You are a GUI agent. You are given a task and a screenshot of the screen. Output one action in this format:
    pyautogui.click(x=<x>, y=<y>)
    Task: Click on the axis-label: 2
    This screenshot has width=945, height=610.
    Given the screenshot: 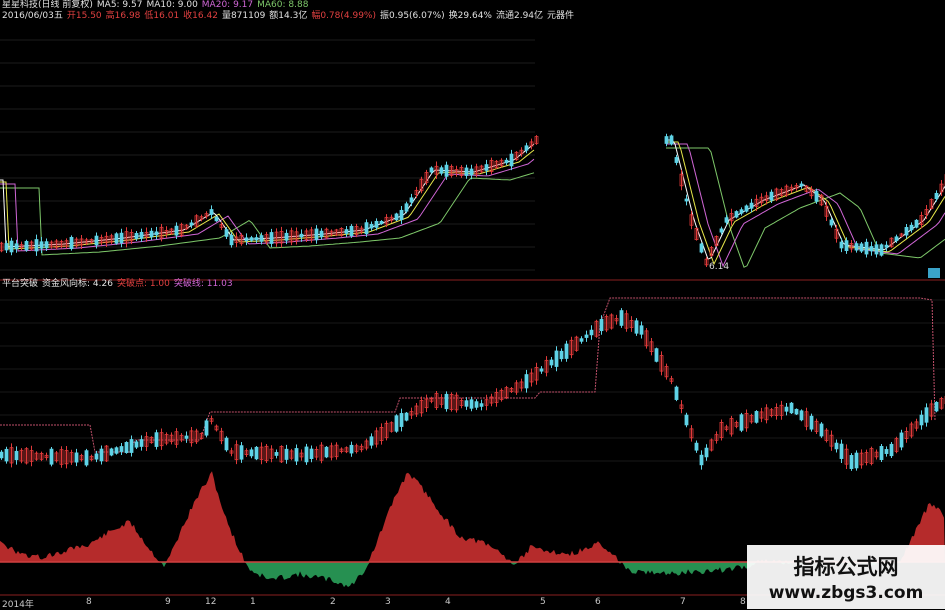 What is the action you would take?
    pyautogui.click(x=333, y=602)
    